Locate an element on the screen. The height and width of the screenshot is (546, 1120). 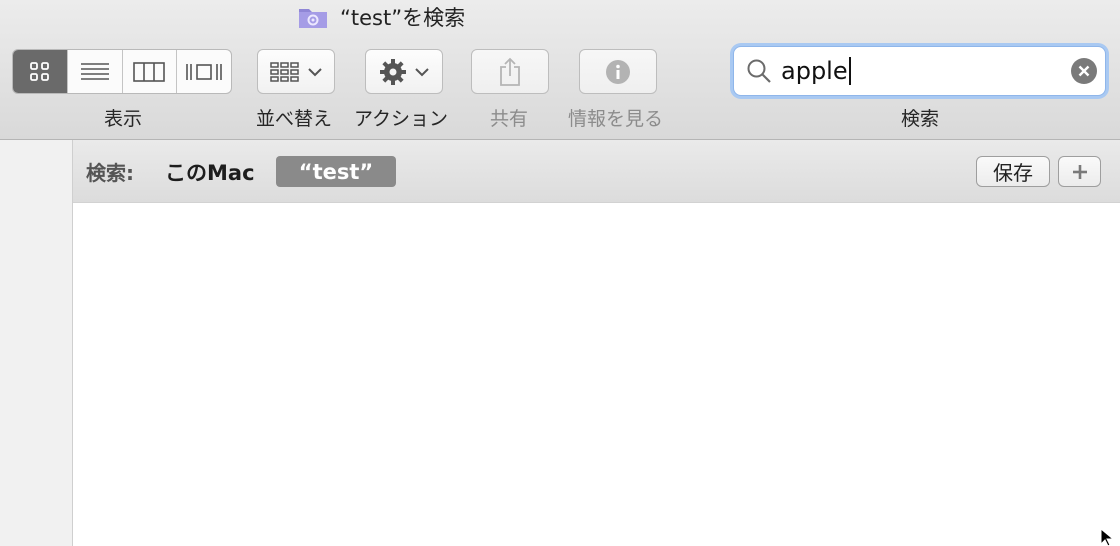
mouse-pointer-icon is located at coordinates (1107, 537).